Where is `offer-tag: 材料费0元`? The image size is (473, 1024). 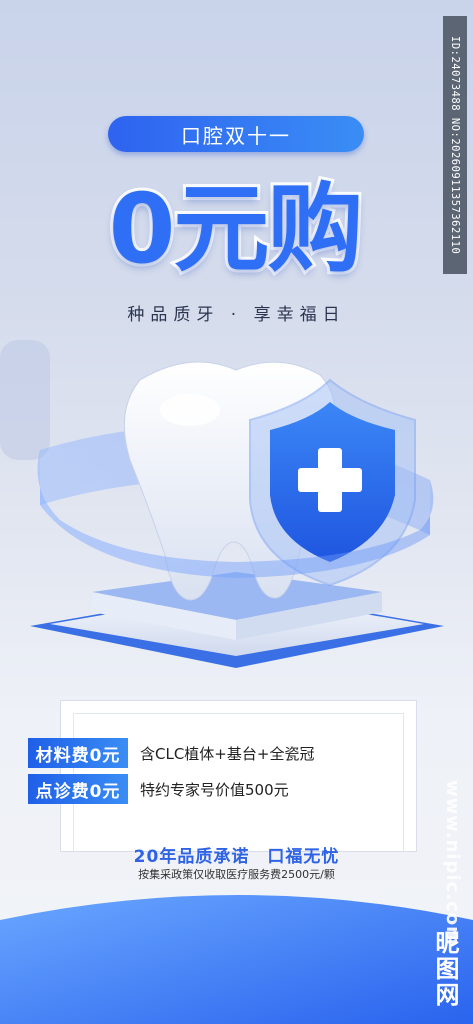 offer-tag: 材料费0元 is located at coordinates (78, 753).